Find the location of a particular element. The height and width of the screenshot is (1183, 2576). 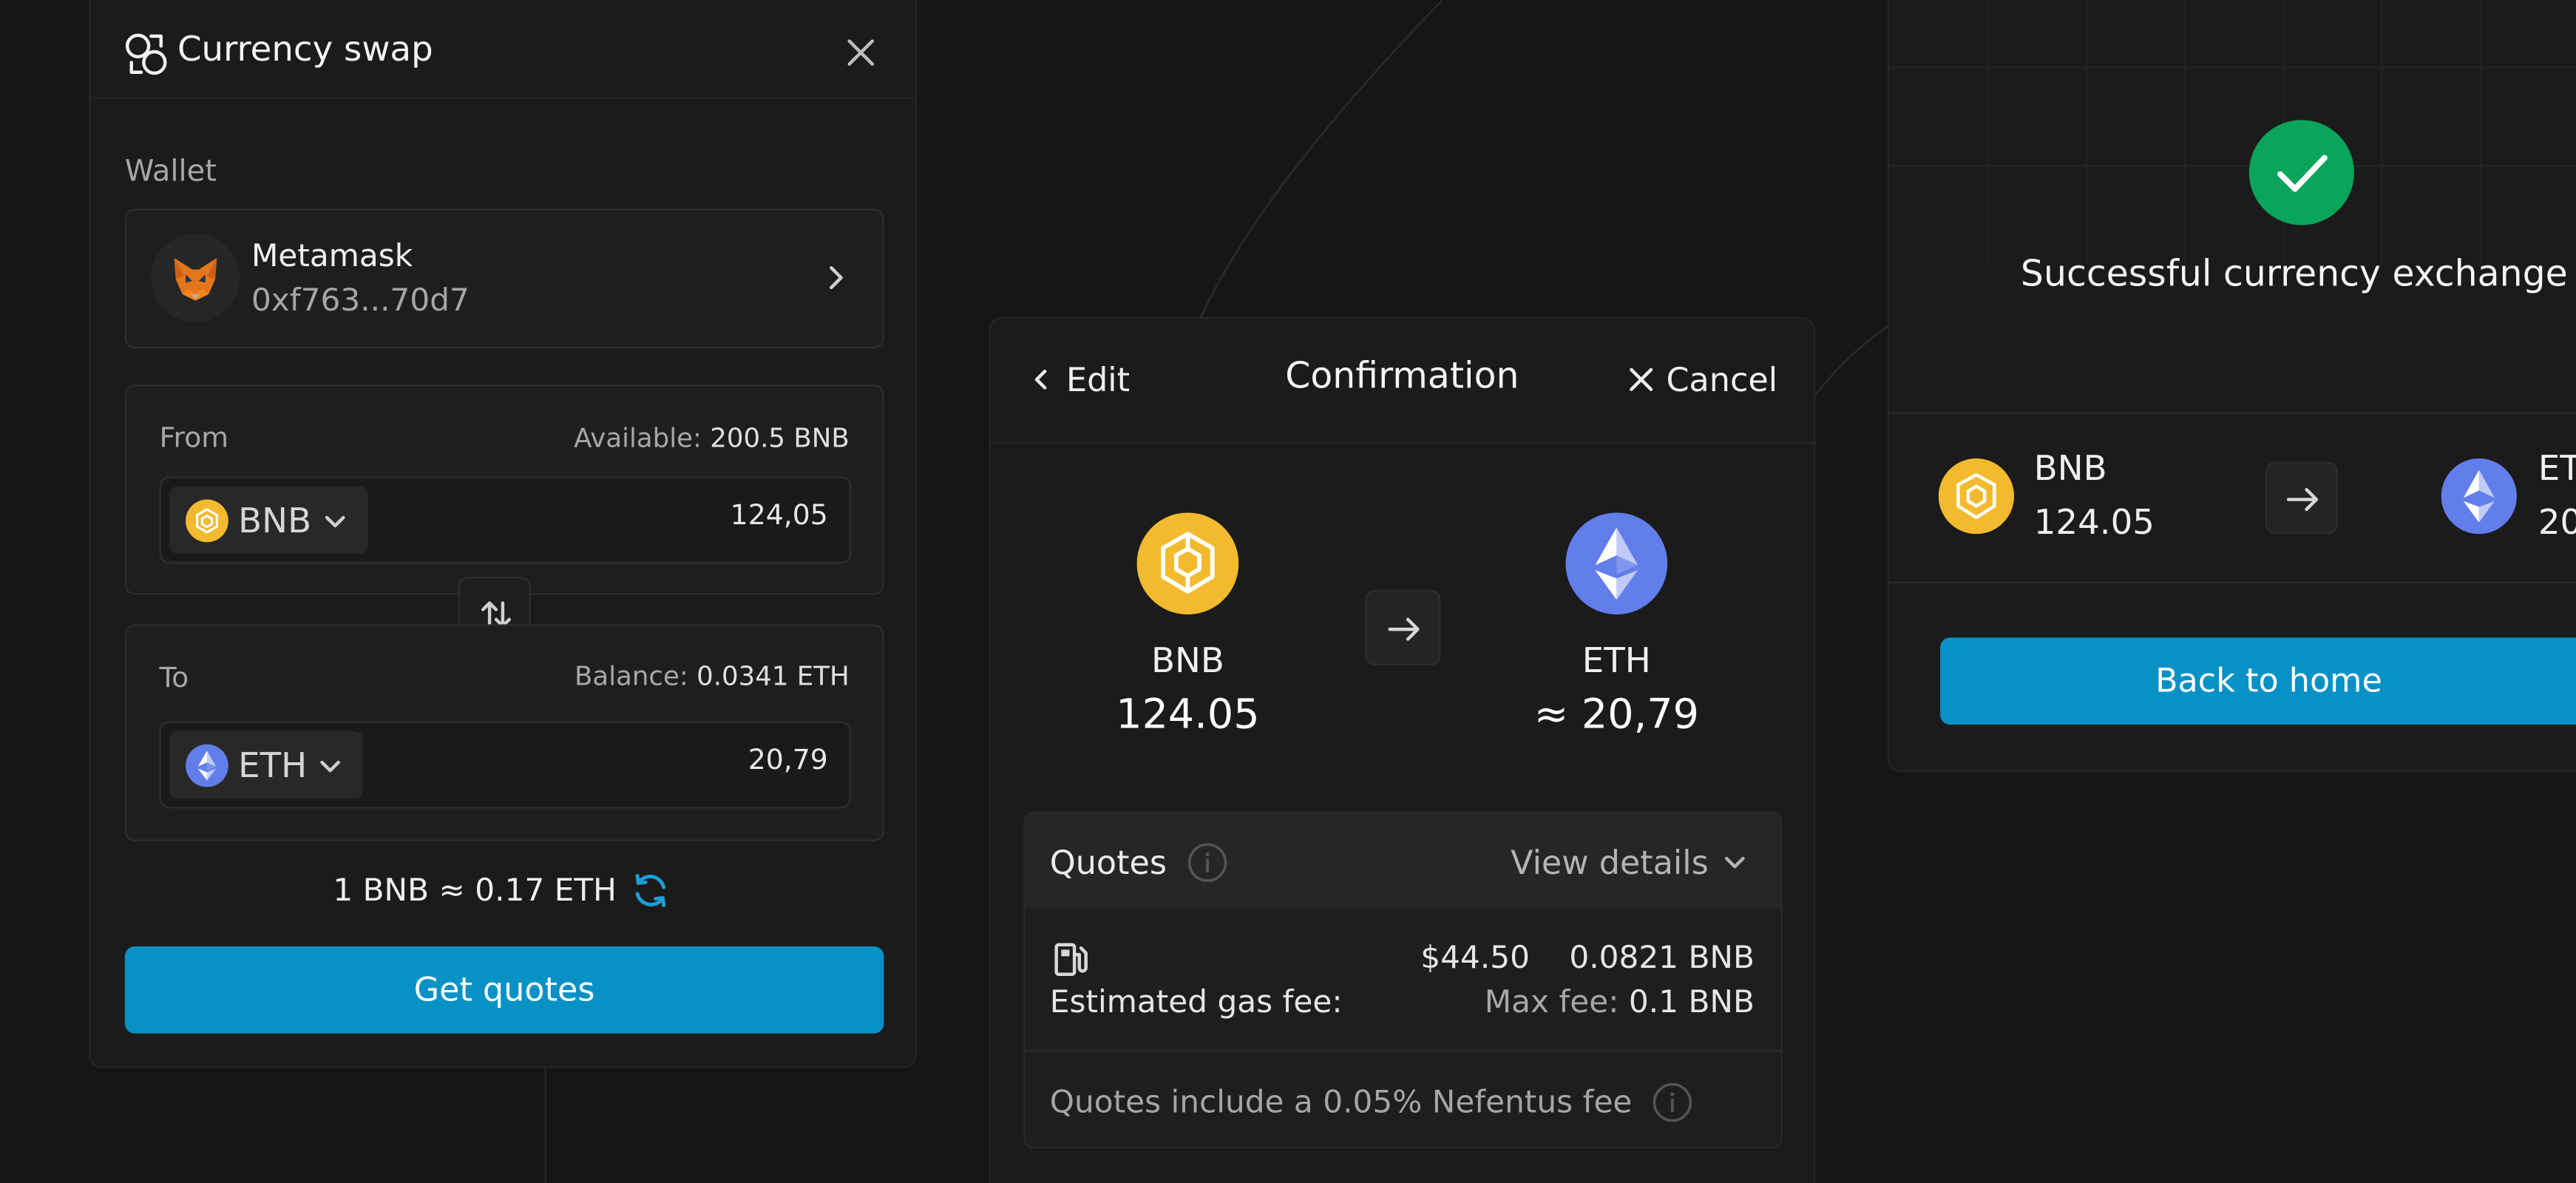

confirm-from-amount: 124.05 is located at coordinates (1188, 714).